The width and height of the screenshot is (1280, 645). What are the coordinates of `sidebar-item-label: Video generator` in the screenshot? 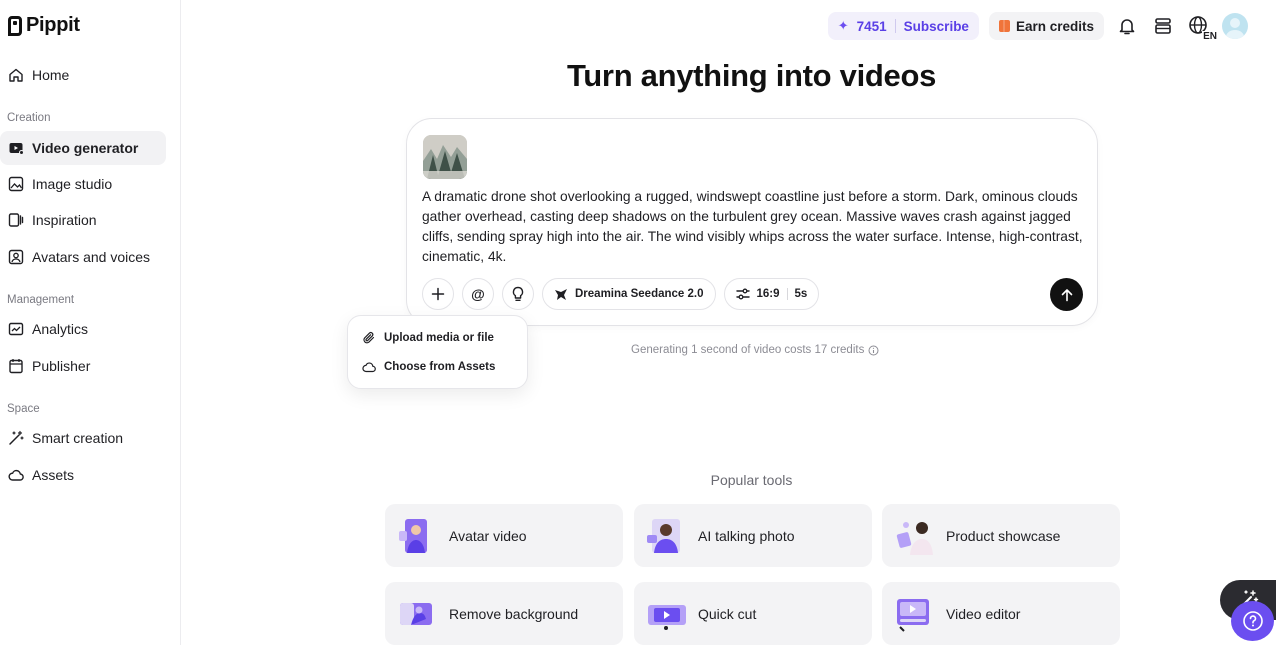 It's located at (85, 148).